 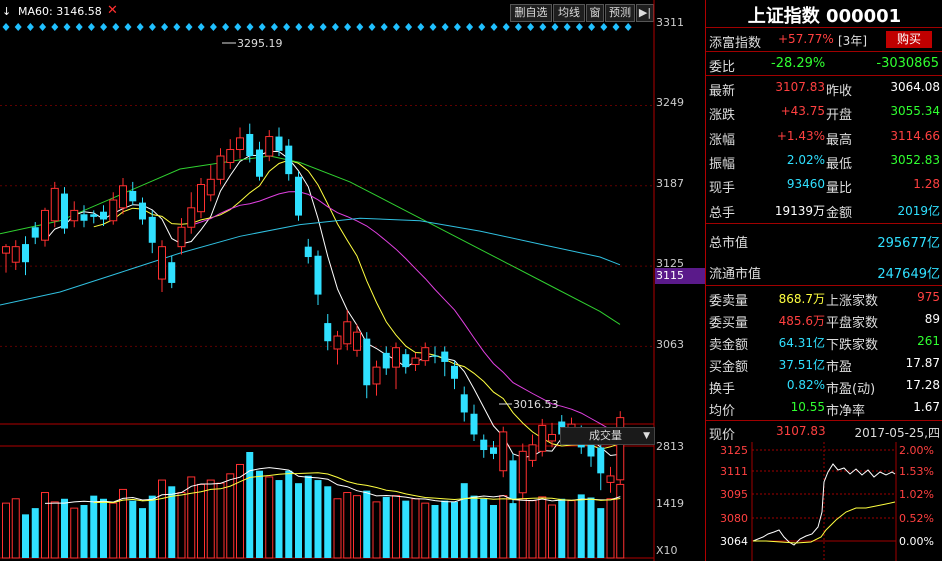 I want to click on volume-indicator-select: 成交量 ▼, so click(x=607, y=436).